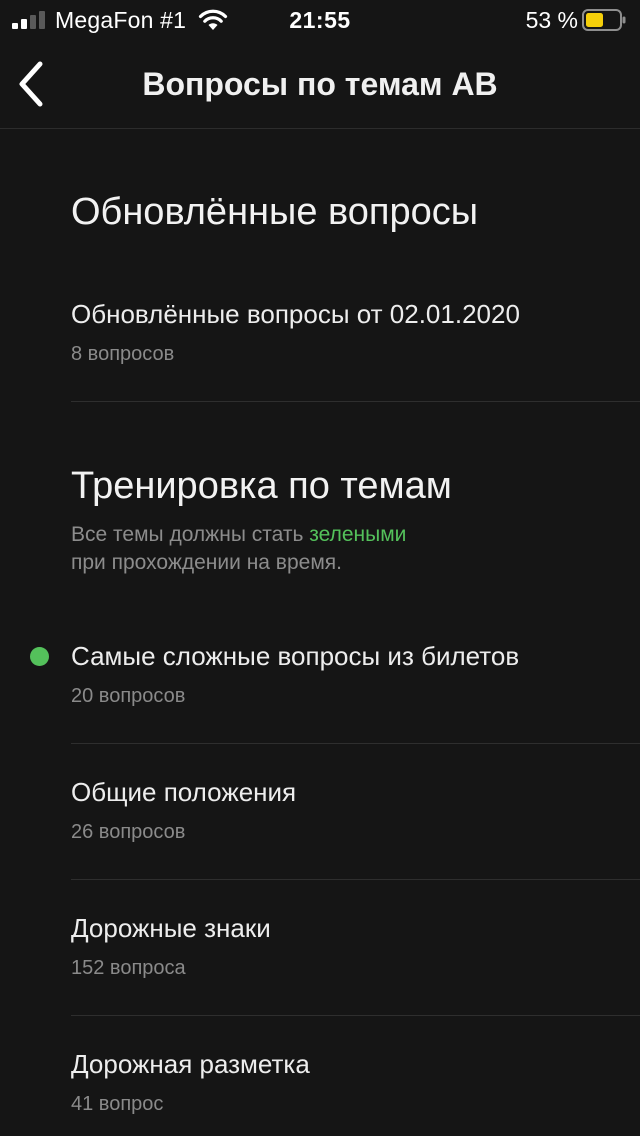 The height and width of the screenshot is (1136, 640). Describe the element at coordinates (295, 314) in the screenshot. I see `list-item-title: Обновлённые вопросы от 02.01.2020` at that location.